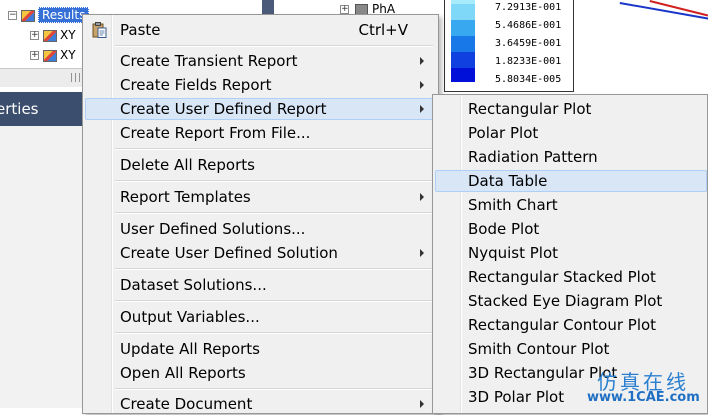 This screenshot has height=415, width=708. Describe the element at coordinates (183, 373) in the screenshot. I see `menu-item-label: Open All Reports` at that location.